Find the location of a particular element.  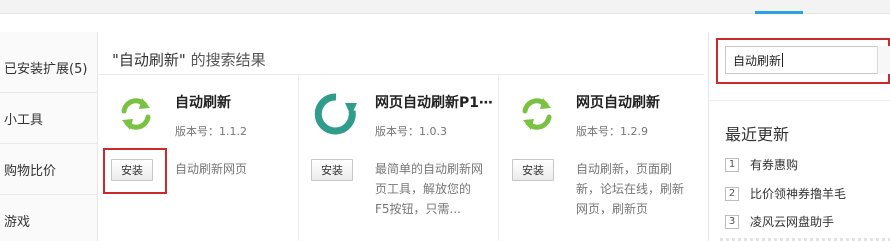

extension-name: 网页自动刷新 is located at coordinates (636, 102).